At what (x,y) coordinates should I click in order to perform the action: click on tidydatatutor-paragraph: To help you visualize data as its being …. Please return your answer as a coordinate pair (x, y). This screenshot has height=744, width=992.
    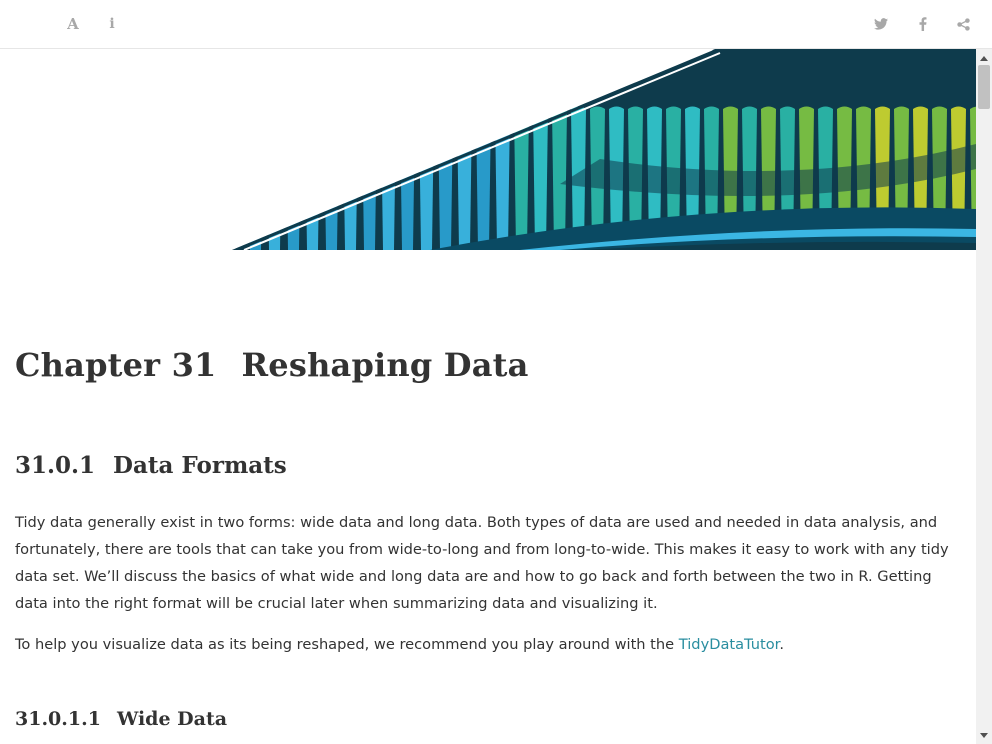
    Looking at the image, I should click on (490, 644).